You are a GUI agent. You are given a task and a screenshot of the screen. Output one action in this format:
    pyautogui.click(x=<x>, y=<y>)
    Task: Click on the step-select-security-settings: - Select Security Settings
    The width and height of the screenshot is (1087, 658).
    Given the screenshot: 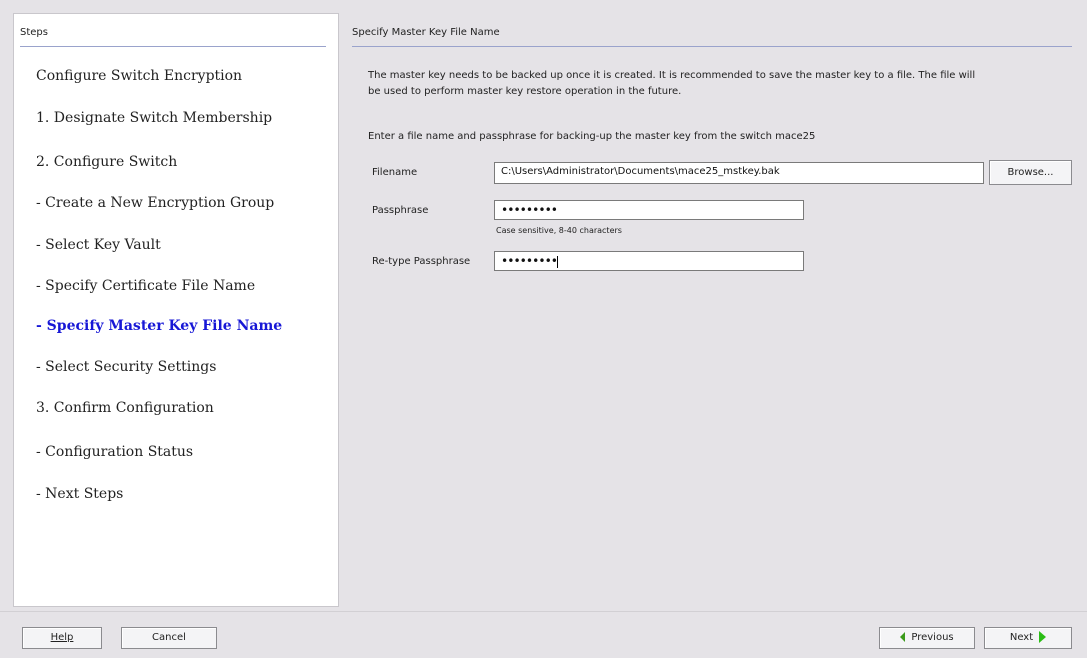 What is the action you would take?
    pyautogui.click(x=126, y=367)
    